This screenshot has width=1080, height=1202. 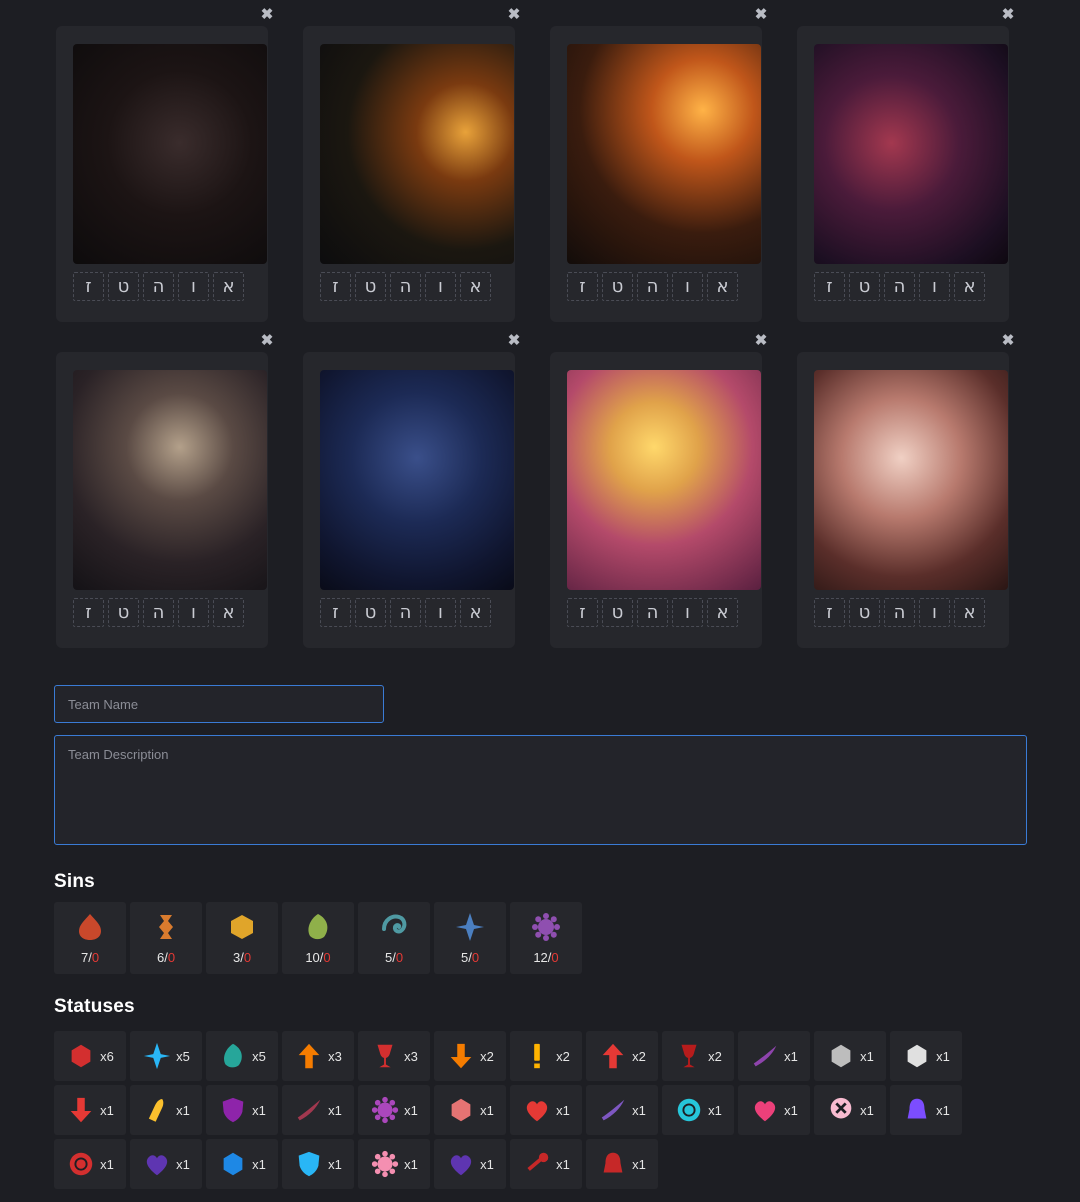 I want to click on team-name-input, so click(x=219, y=704).